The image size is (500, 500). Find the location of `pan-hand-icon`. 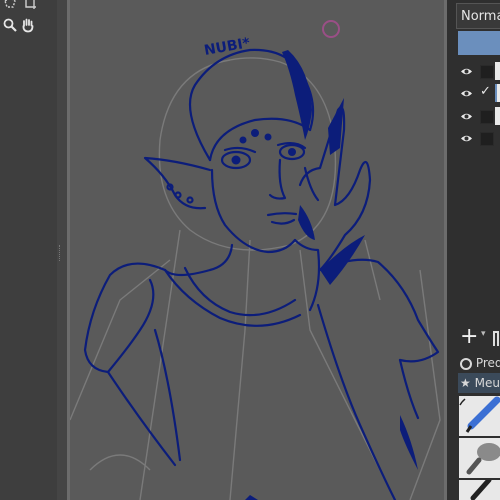

pan-hand-icon is located at coordinates (28, 25).